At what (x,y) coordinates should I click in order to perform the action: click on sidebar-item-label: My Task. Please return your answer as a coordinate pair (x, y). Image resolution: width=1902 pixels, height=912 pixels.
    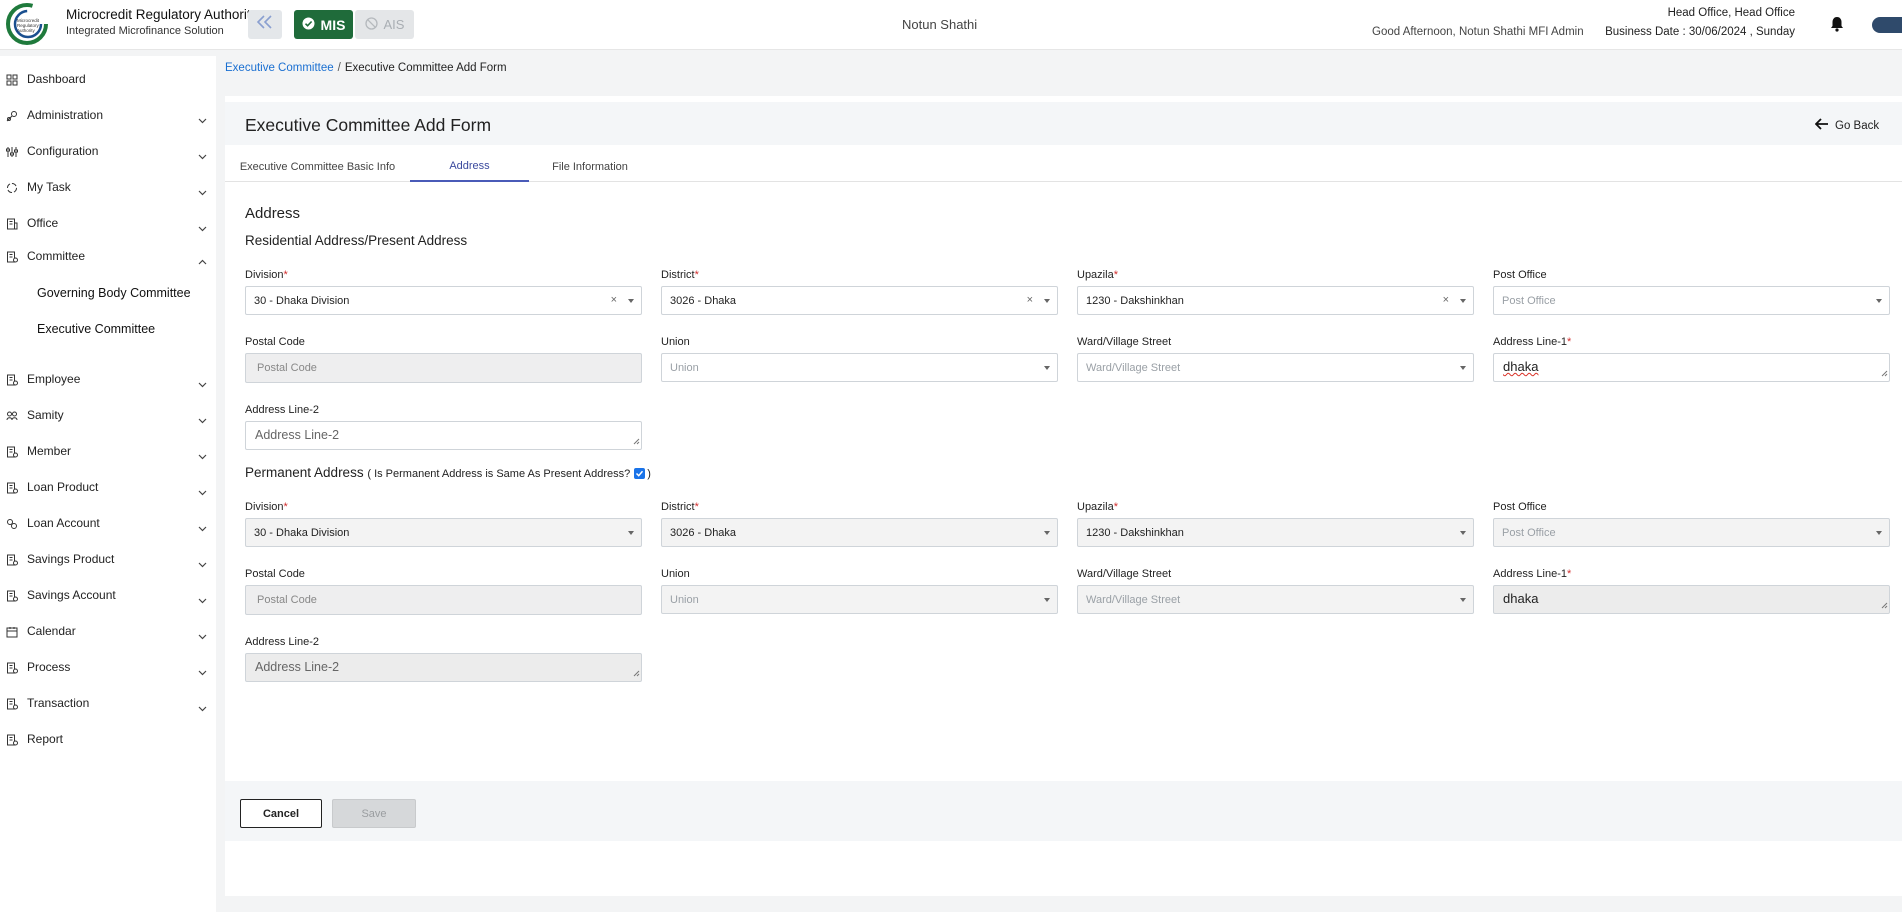
    Looking at the image, I should click on (49, 187).